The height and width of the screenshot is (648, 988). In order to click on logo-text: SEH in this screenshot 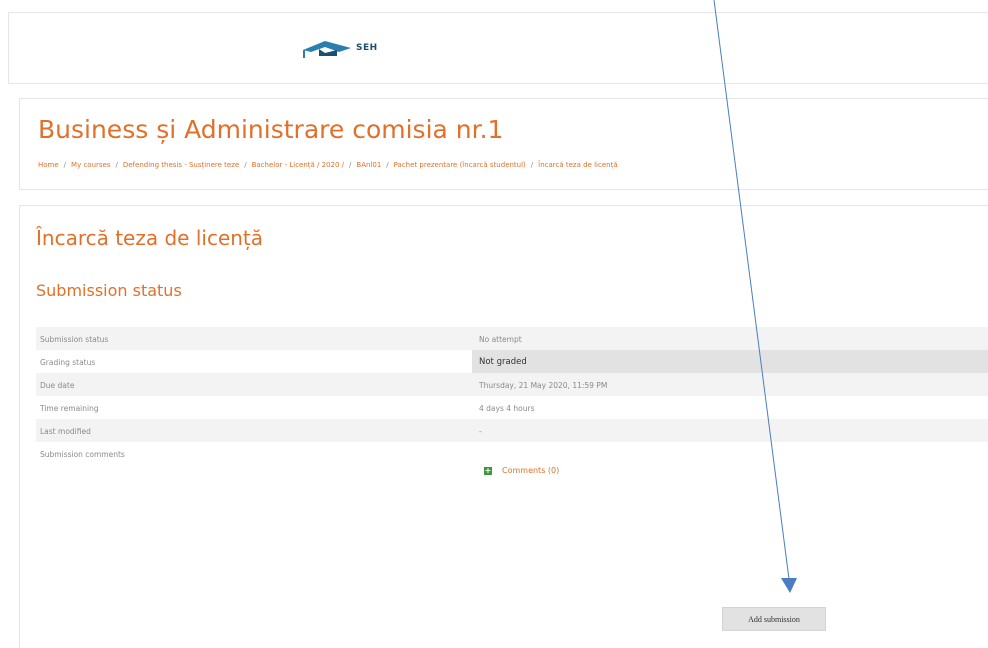, I will do `click(367, 48)`.